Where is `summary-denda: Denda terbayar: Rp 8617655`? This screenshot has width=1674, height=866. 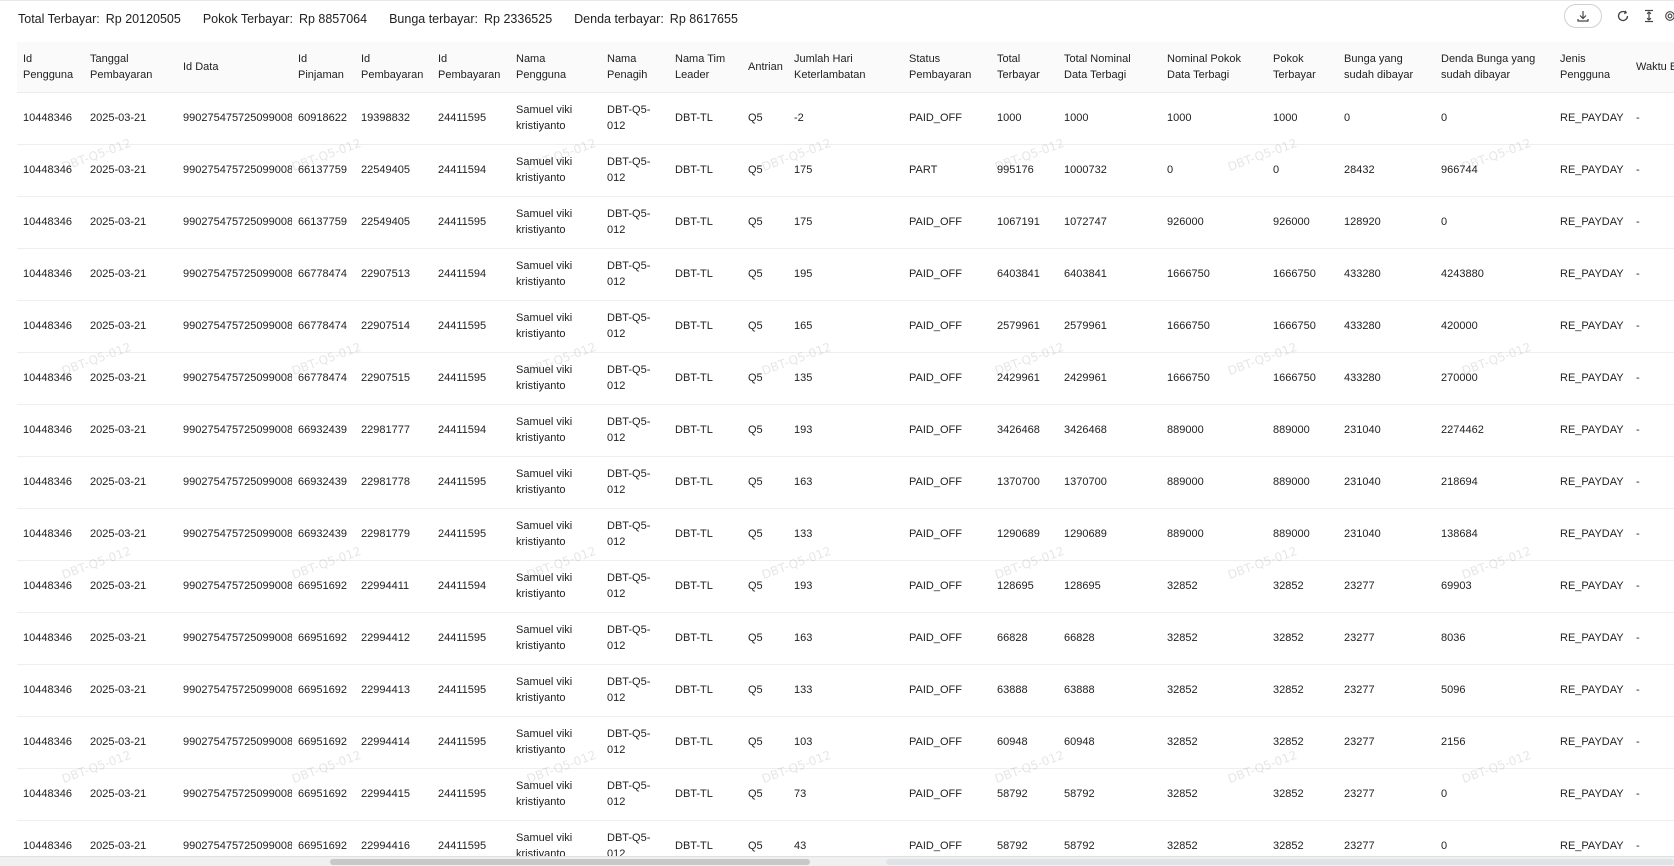
summary-denda: Denda terbayar: Rp 8617655 is located at coordinates (656, 19).